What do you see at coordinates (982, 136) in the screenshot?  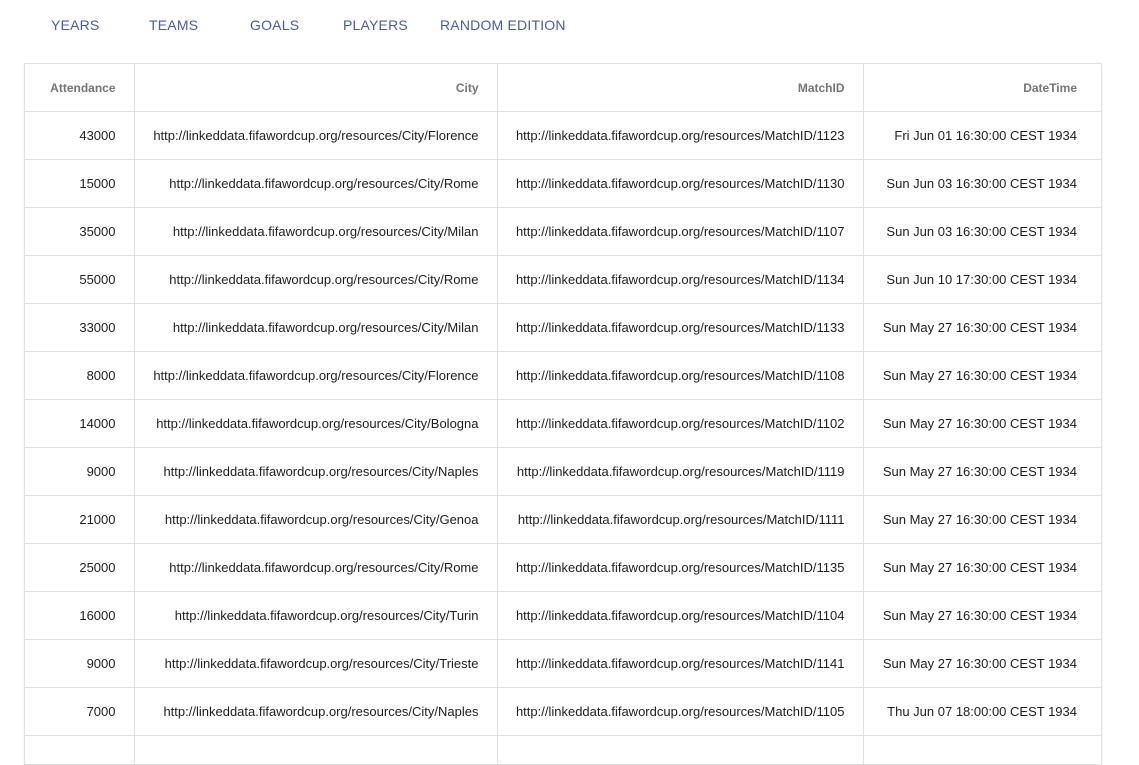 I see `cell-datetime: Fri Jun 01 16:30:00 CEST 1934` at bounding box center [982, 136].